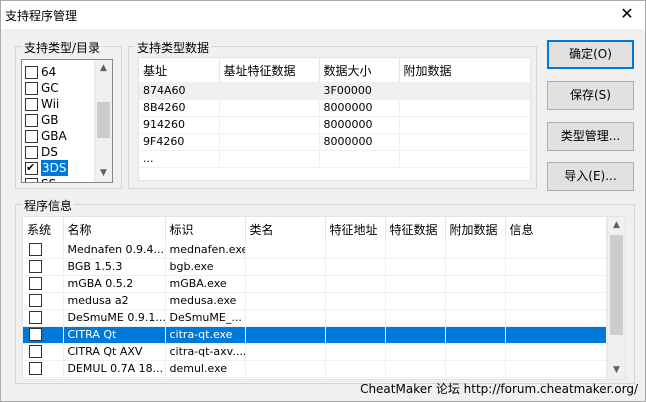 The image size is (646, 402). I want to click on type-list-item: GC, so click(60, 88).